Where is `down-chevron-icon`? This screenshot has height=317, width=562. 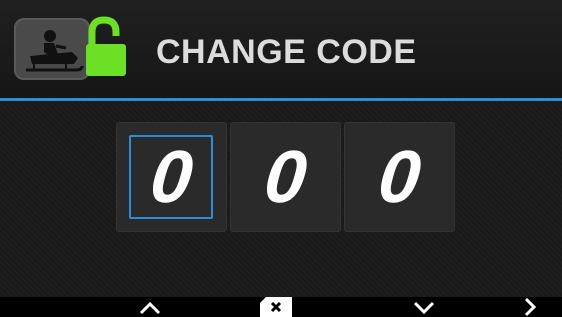
down-chevron-icon is located at coordinates (424, 308).